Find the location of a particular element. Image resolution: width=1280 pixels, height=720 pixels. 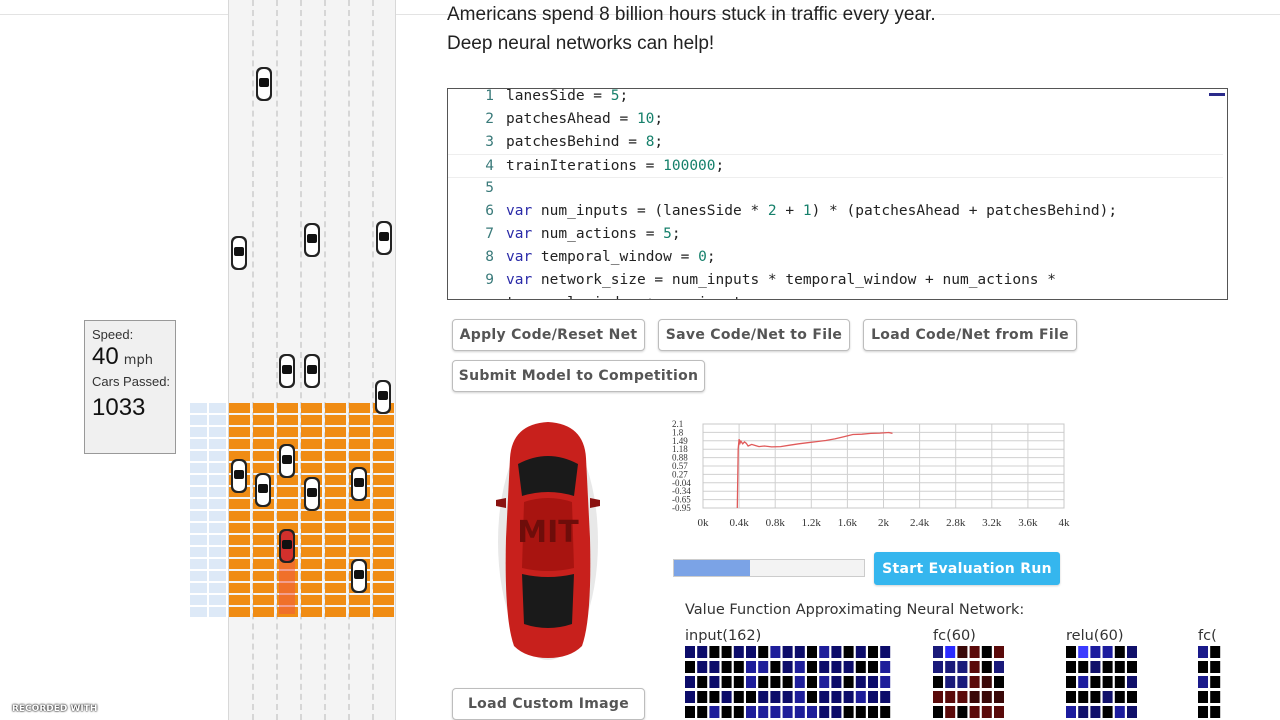

line-number: 7 is located at coordinates (489, 234).